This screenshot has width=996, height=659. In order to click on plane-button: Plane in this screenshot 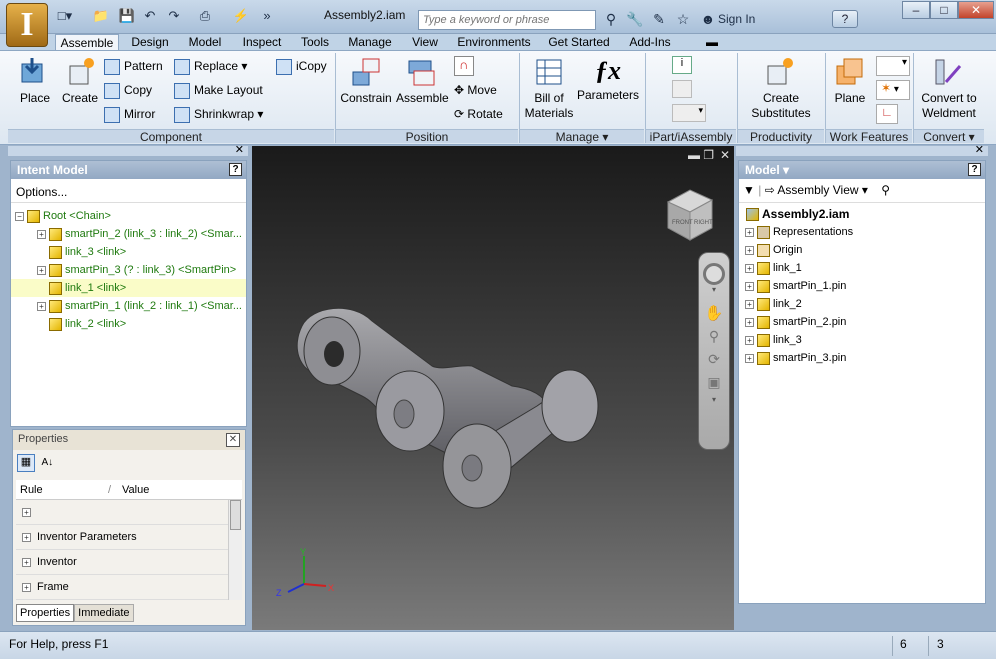, I will do `click(850, 86)`.